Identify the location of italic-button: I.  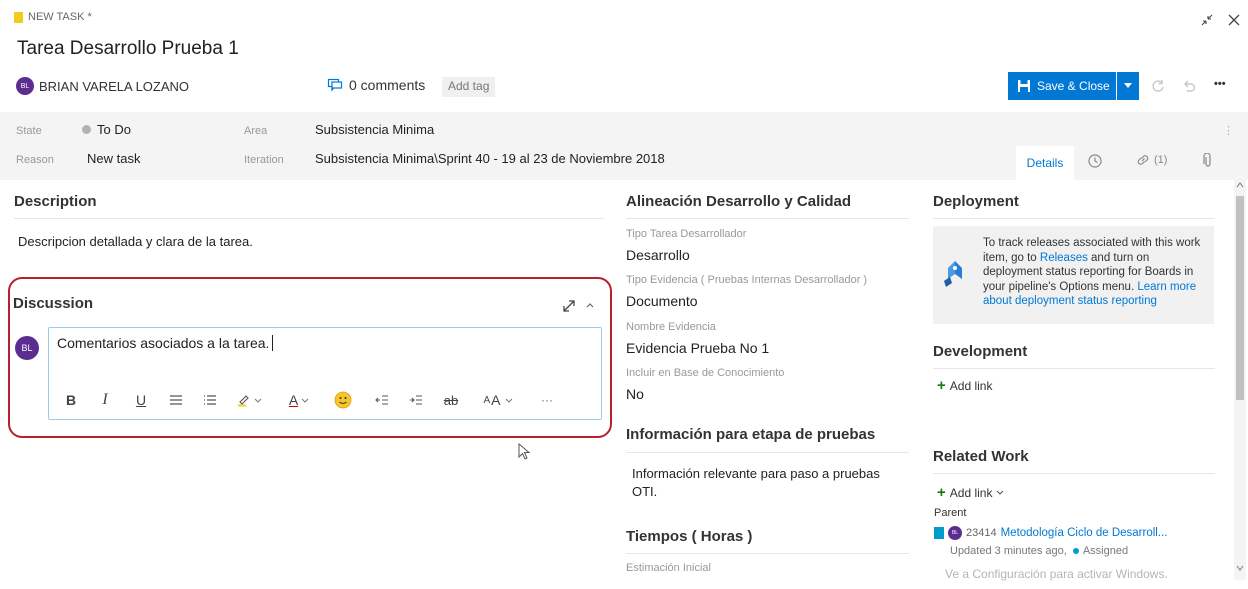
(105, 400).